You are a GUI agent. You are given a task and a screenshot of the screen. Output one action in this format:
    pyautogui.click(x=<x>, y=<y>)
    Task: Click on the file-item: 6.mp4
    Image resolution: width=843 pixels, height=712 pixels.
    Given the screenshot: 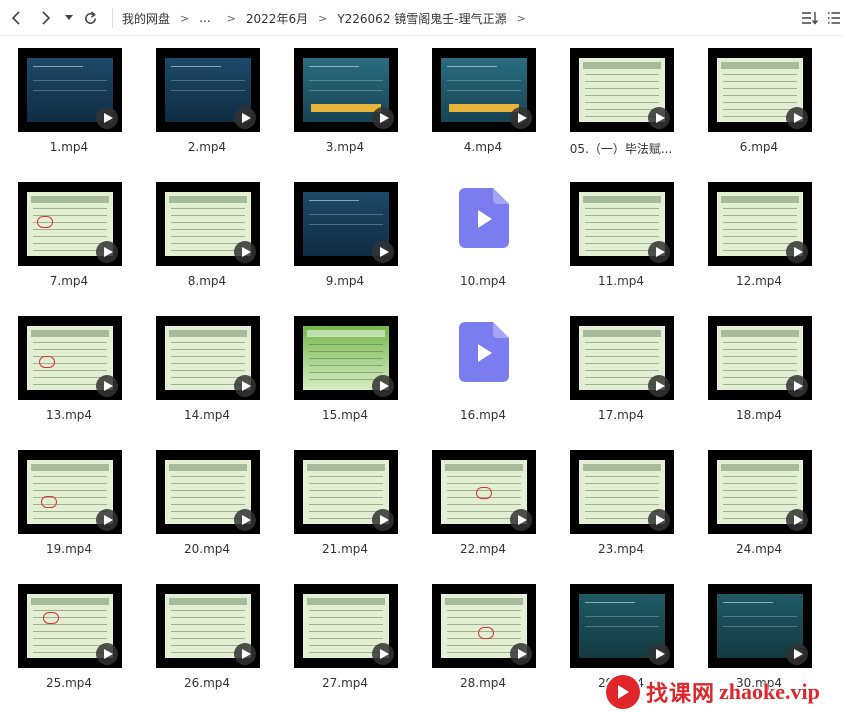 What is the action you would take?
    pyautogui.click(x=759, y=96)
    